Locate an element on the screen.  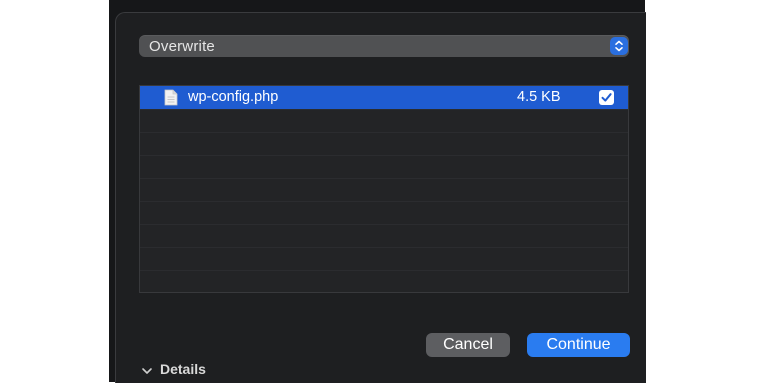
document-icon is located at coordinates (171, 97).